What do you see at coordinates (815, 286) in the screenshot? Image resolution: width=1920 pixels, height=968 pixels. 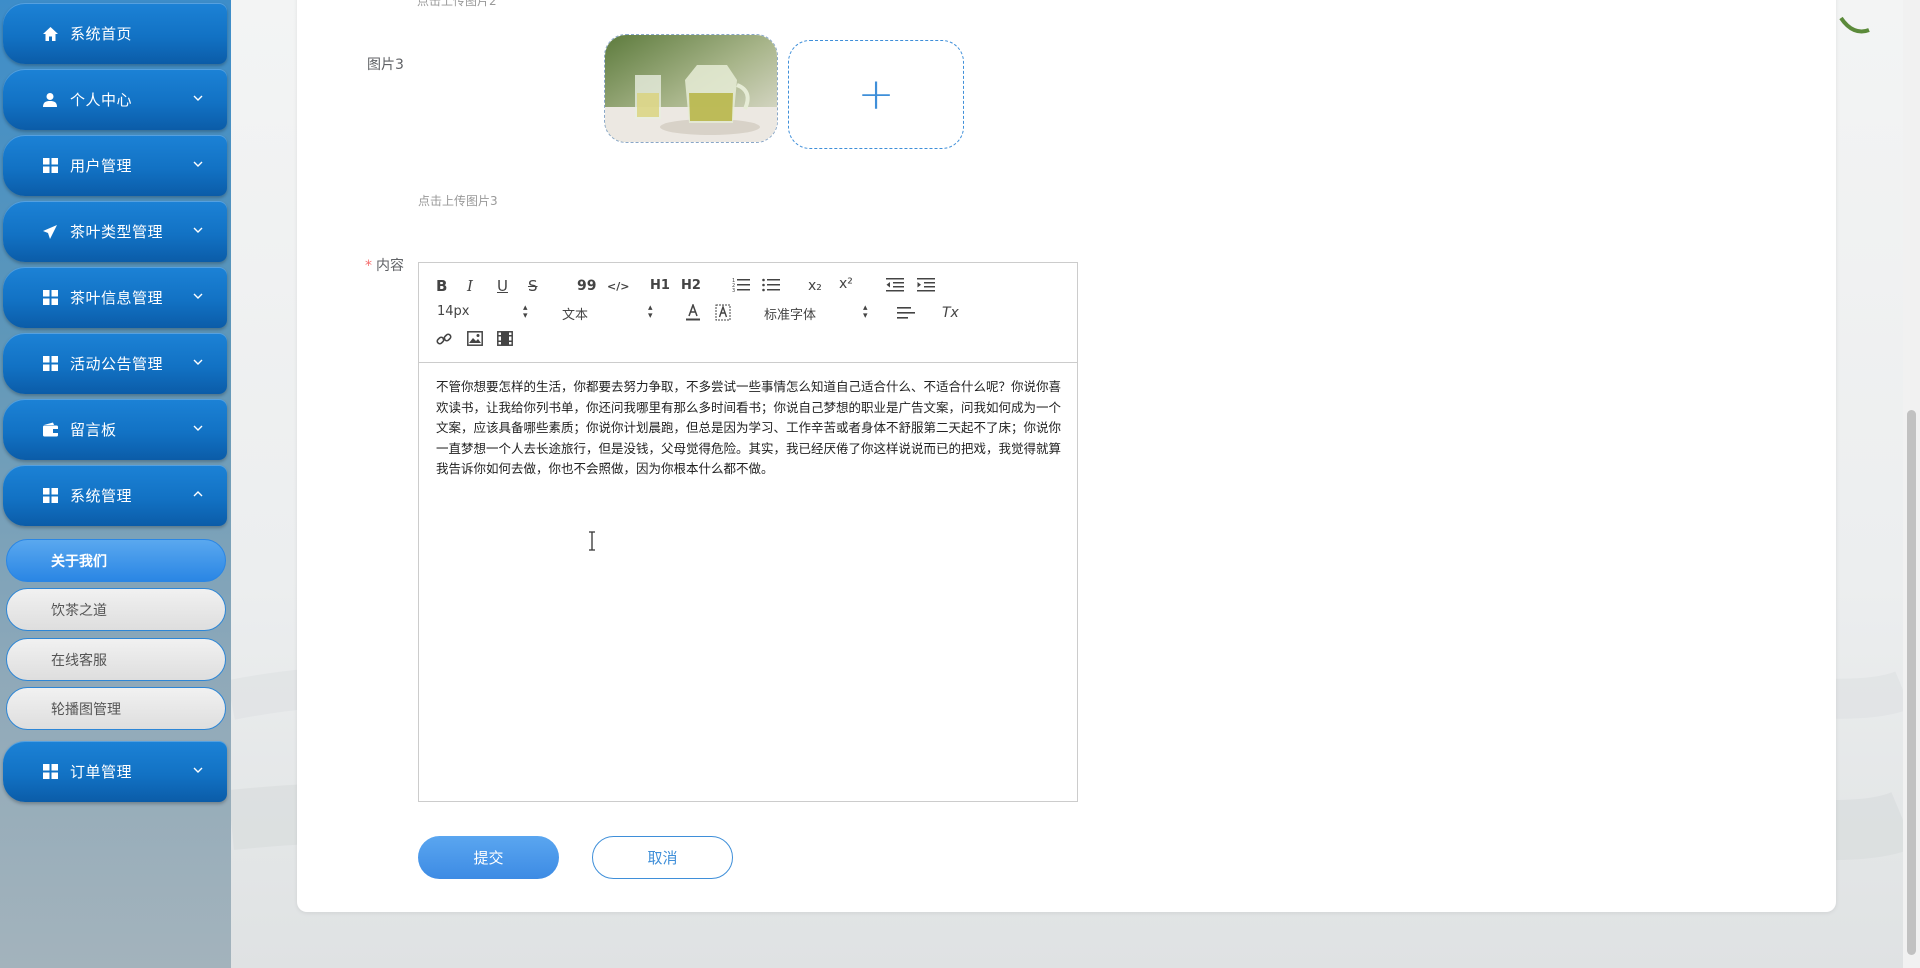 I see `subscript-button: x₂` at bounding box center [815, 286].